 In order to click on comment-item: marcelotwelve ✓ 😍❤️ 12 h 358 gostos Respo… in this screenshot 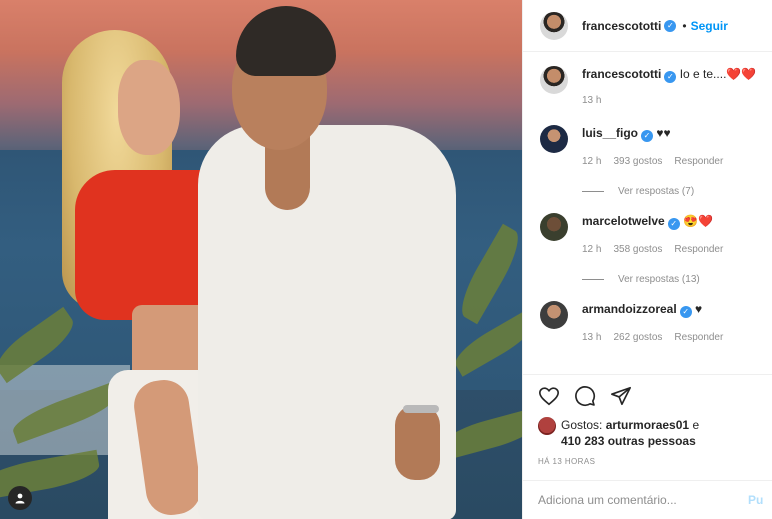, I will do `click(656, 235)`.